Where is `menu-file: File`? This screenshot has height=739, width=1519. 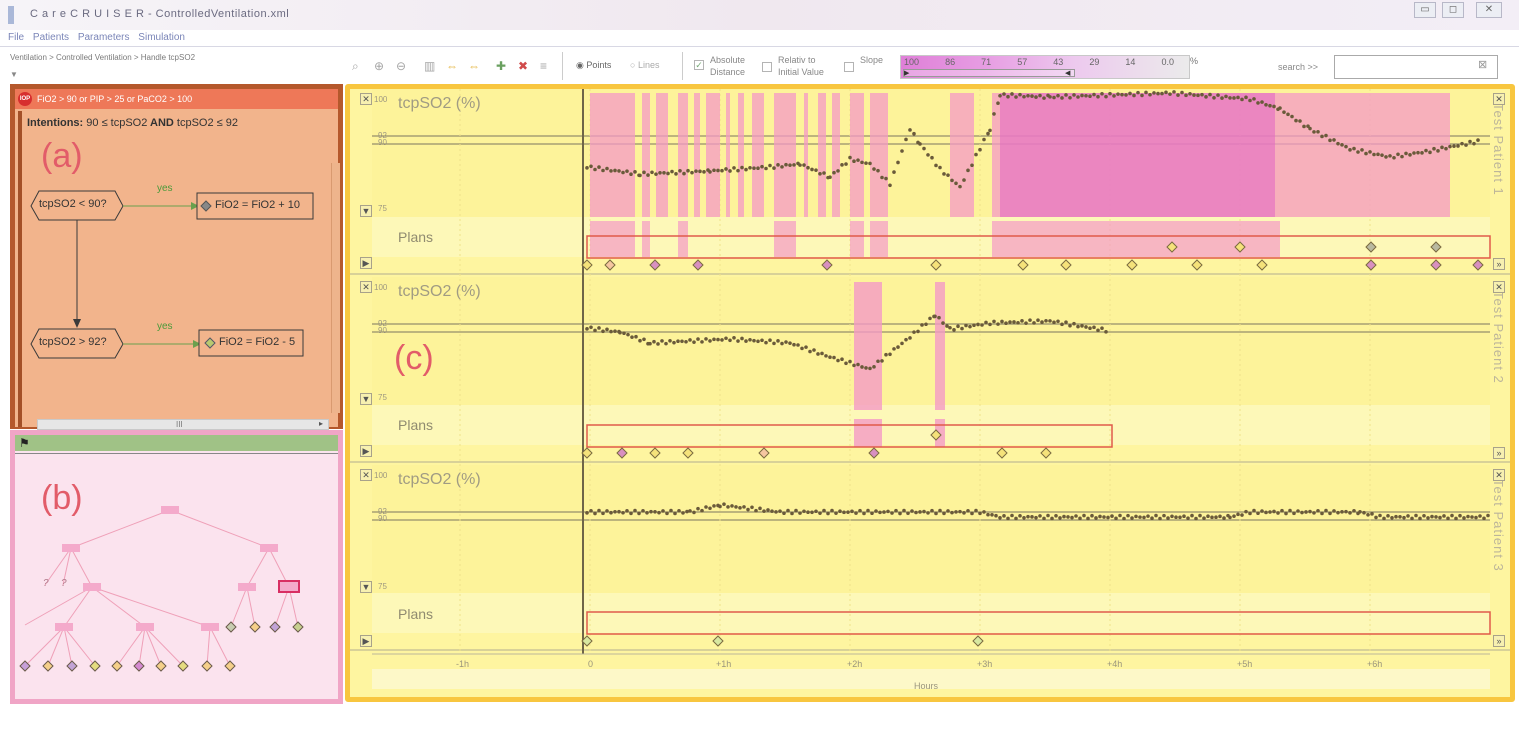
menu-file: File is located at coordinates (16, 37).